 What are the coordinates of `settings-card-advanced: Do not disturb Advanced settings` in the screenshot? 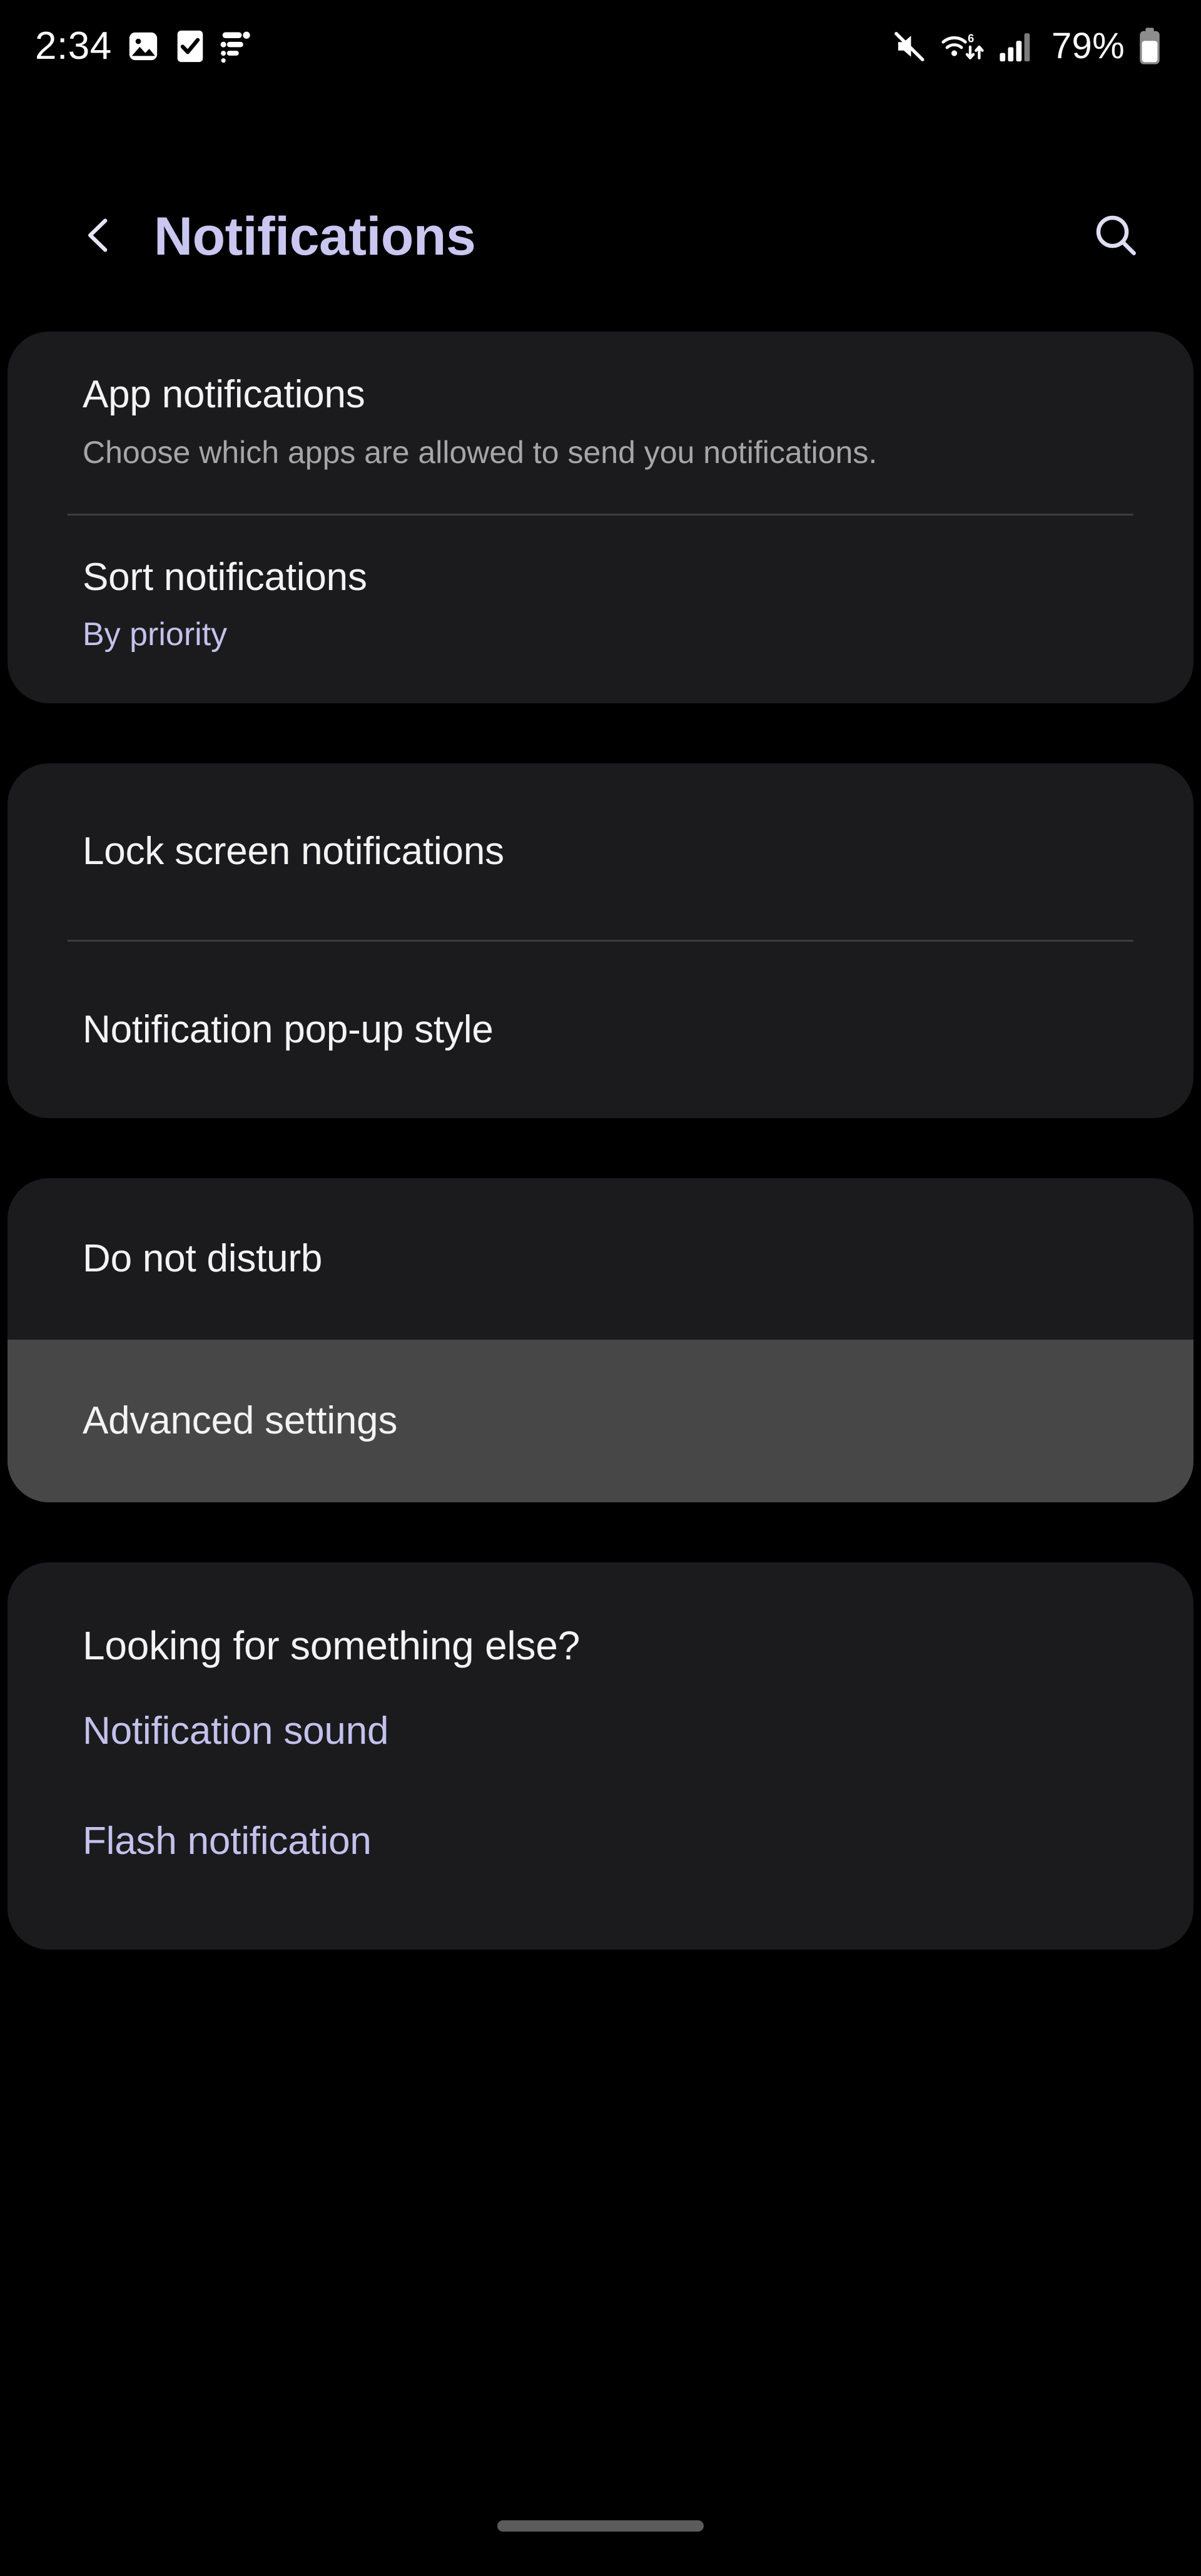 It's located at (600, 1340).